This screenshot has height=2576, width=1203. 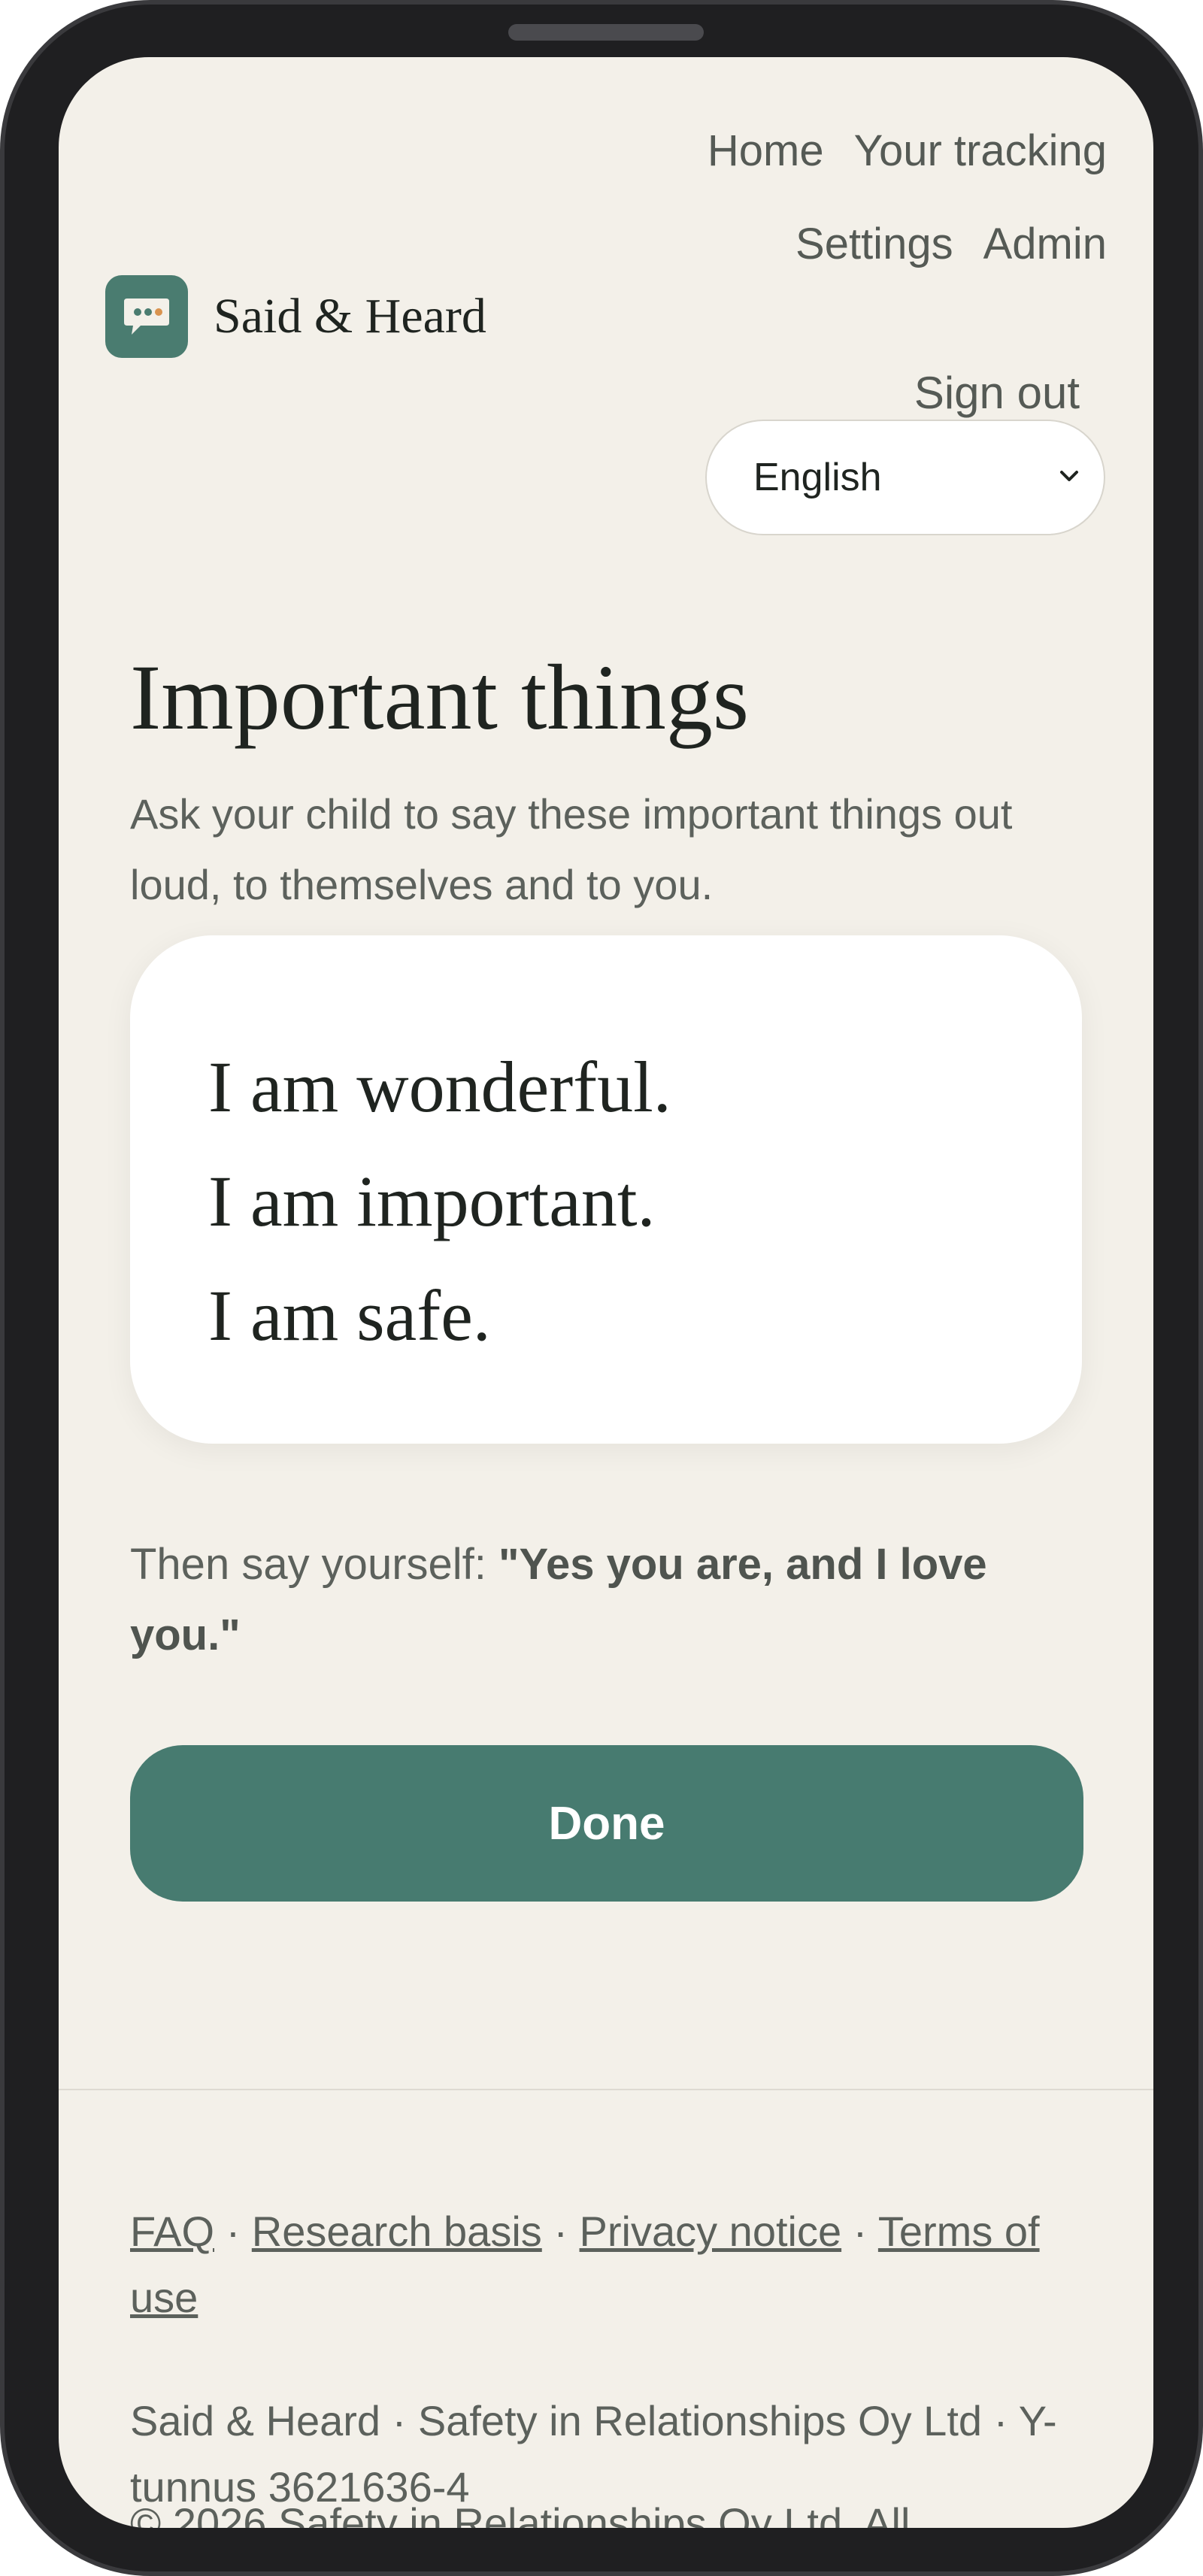 What do you see at coordinates (440, 697) in the screenshot?
I see `page-title: Important things` at bounding box center [440, 697].